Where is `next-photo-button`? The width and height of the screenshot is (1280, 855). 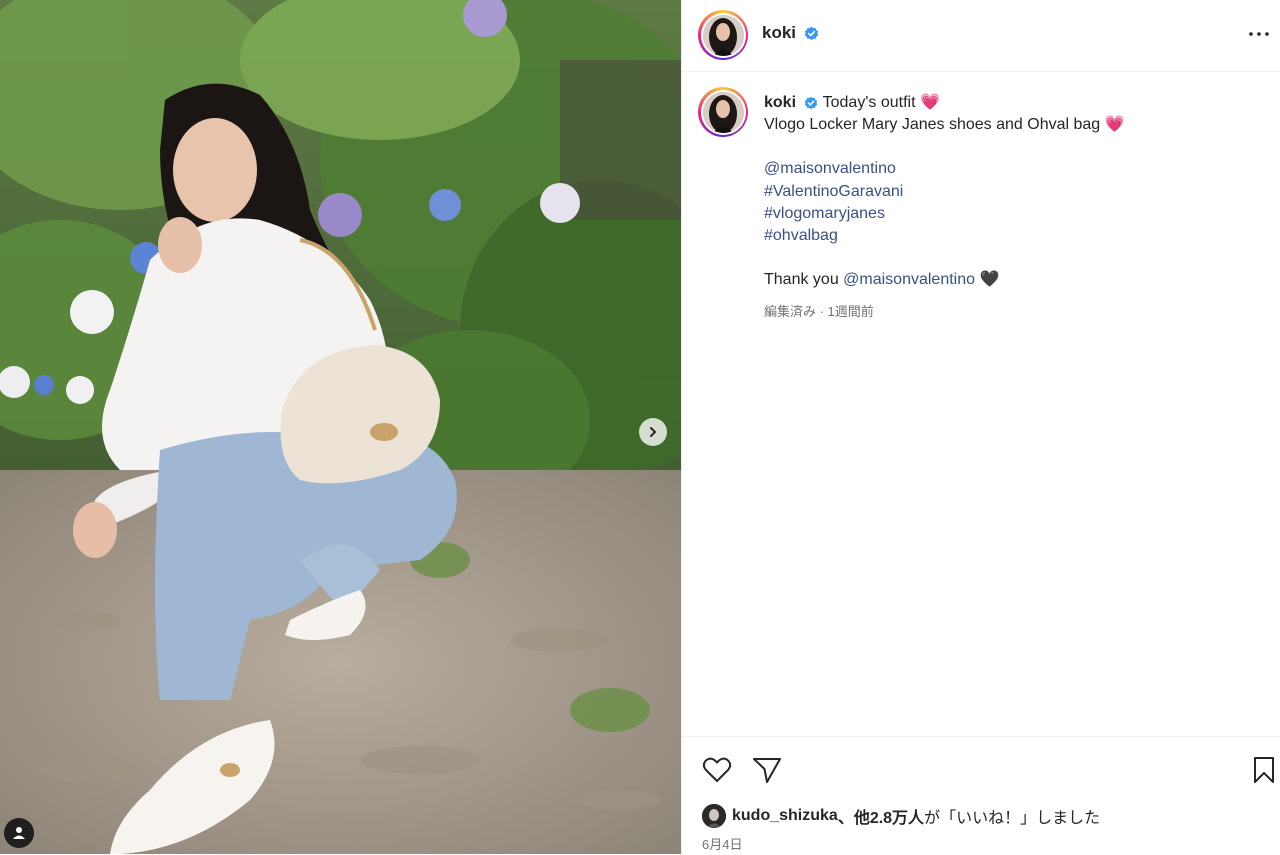
next-photo-button is located at coordinates (653, 432).